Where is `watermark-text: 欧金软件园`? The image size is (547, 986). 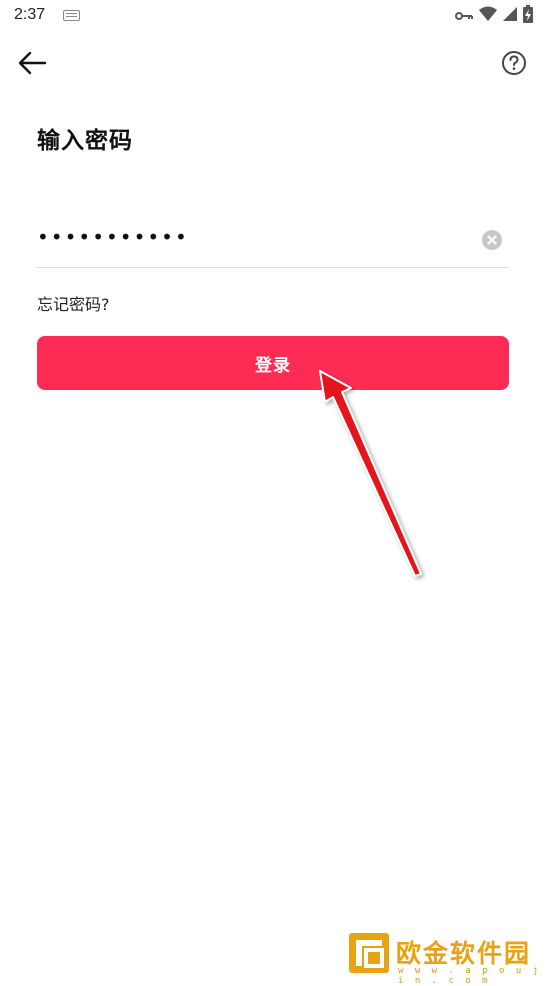
watermark-text: 欧金软件园 is located at coordinates (464, 953).